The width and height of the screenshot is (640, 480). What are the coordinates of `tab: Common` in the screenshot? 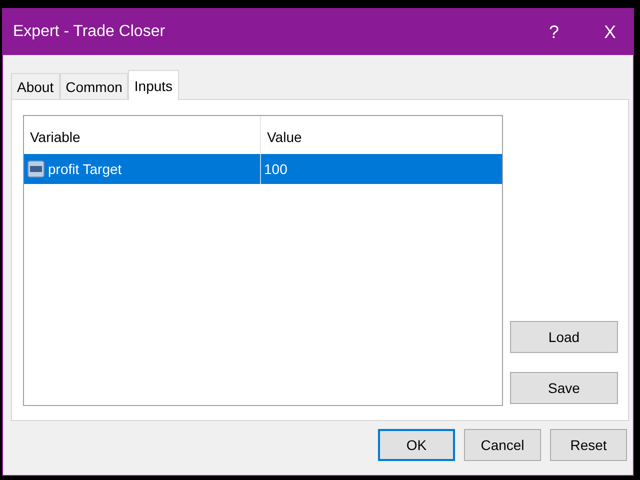 It's located at (94, 86).